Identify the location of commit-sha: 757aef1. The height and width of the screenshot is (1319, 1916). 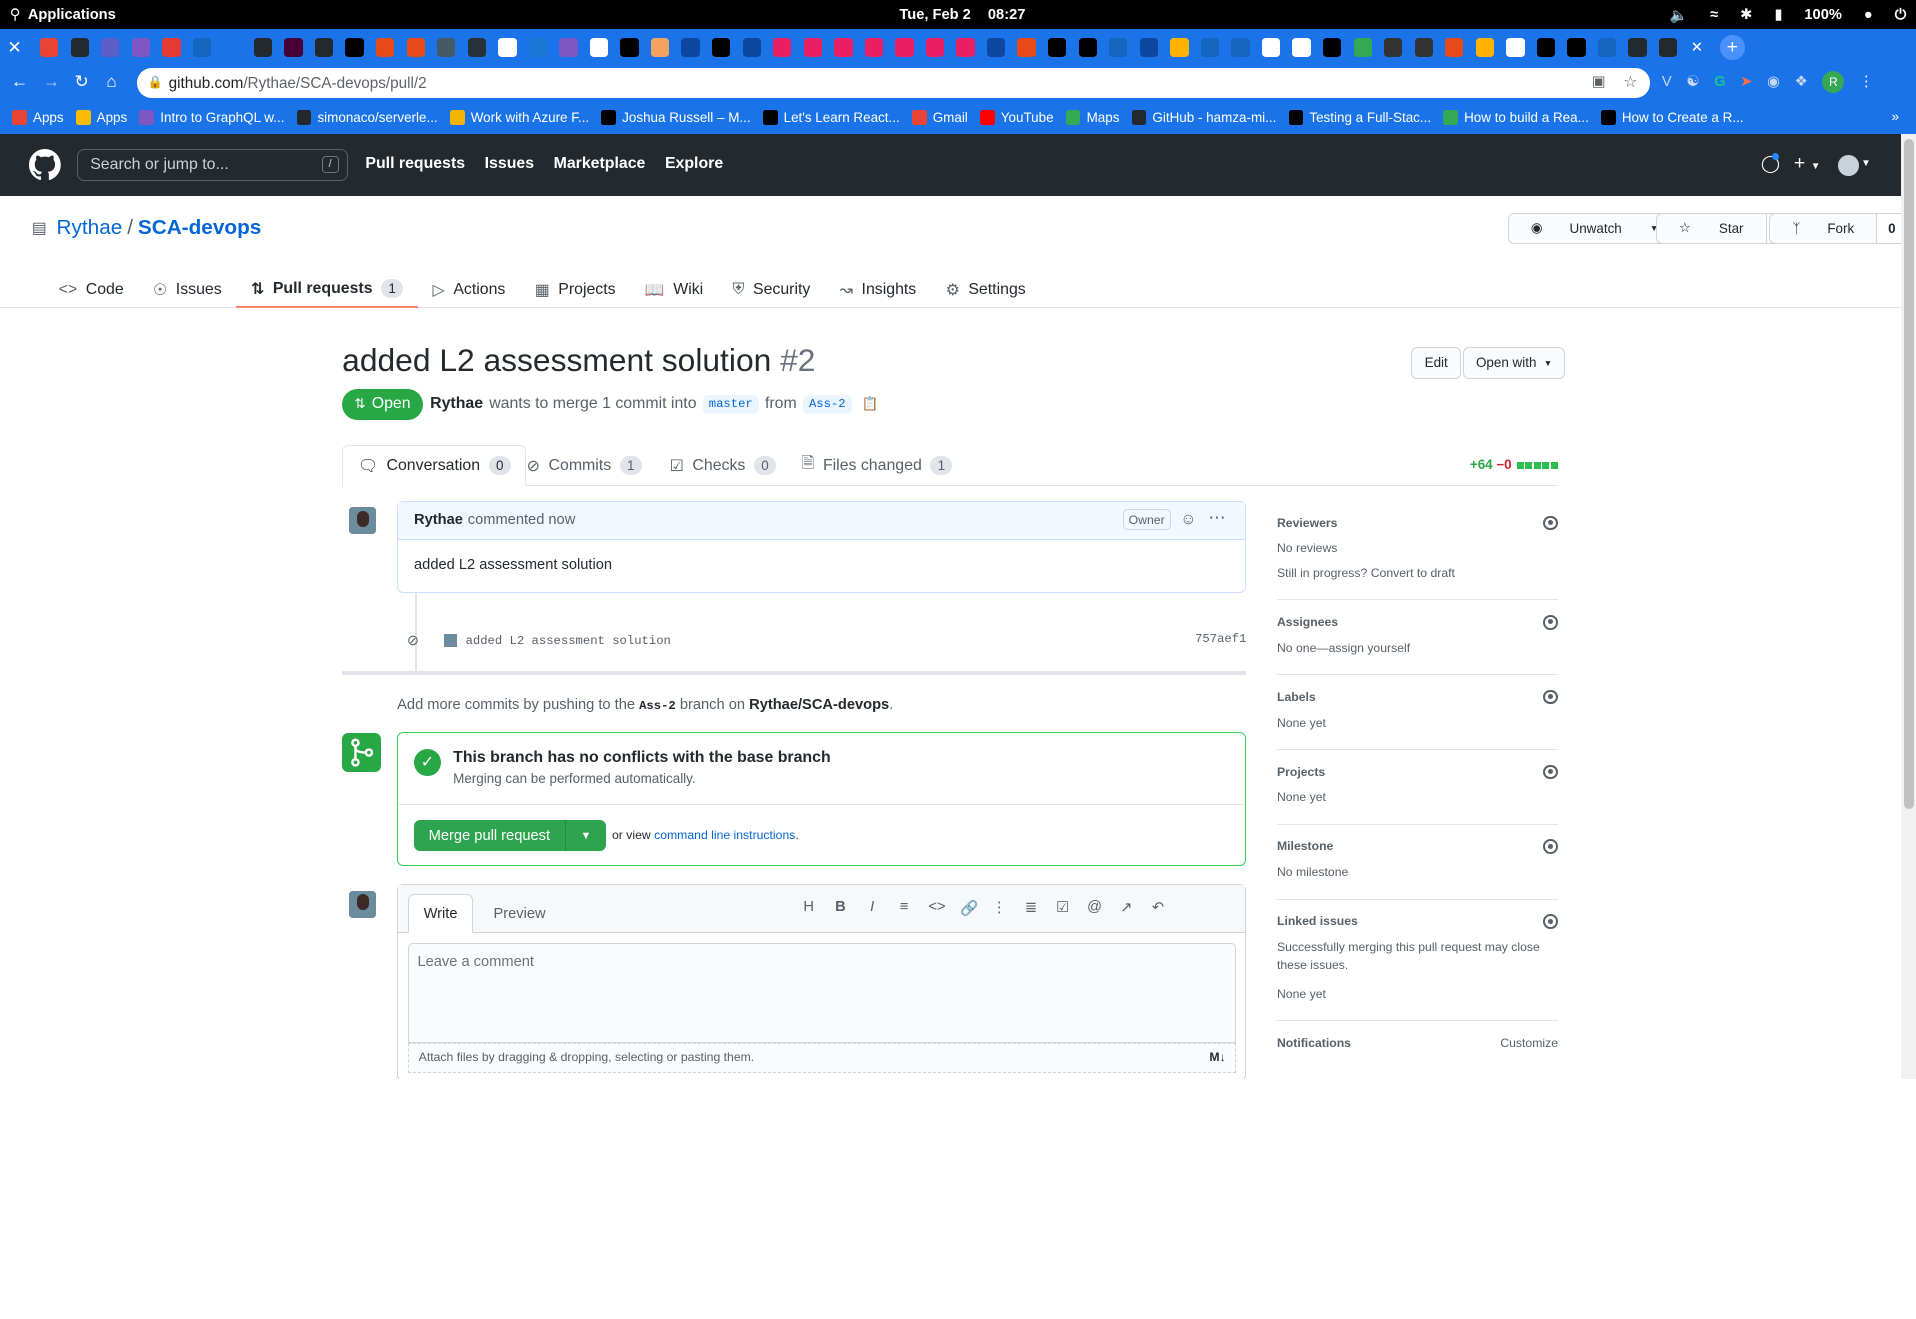
(1220, 639).